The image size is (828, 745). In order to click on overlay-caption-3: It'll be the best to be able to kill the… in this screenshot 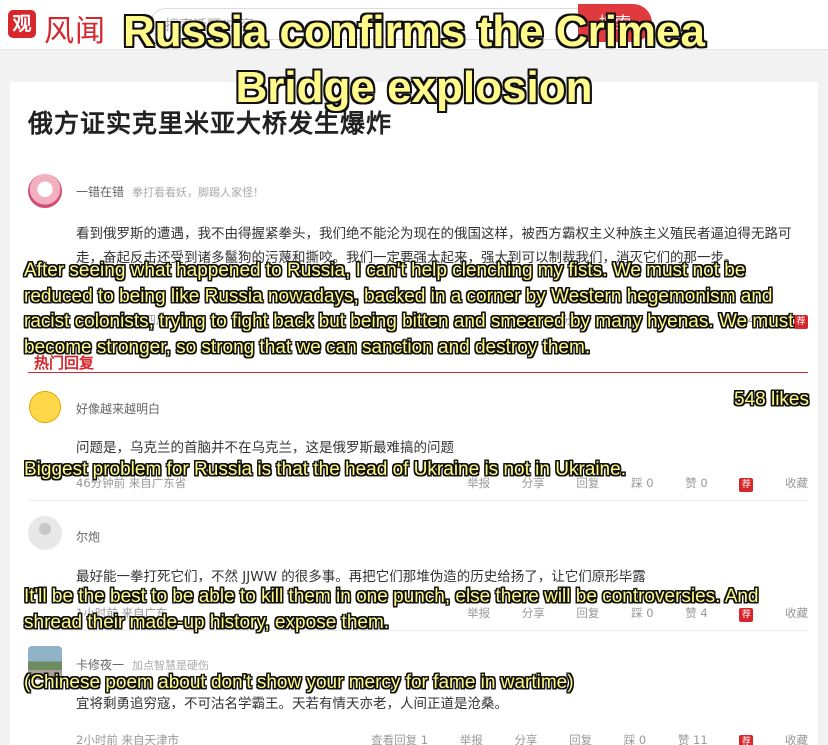, I will do `click(391, 609)`.